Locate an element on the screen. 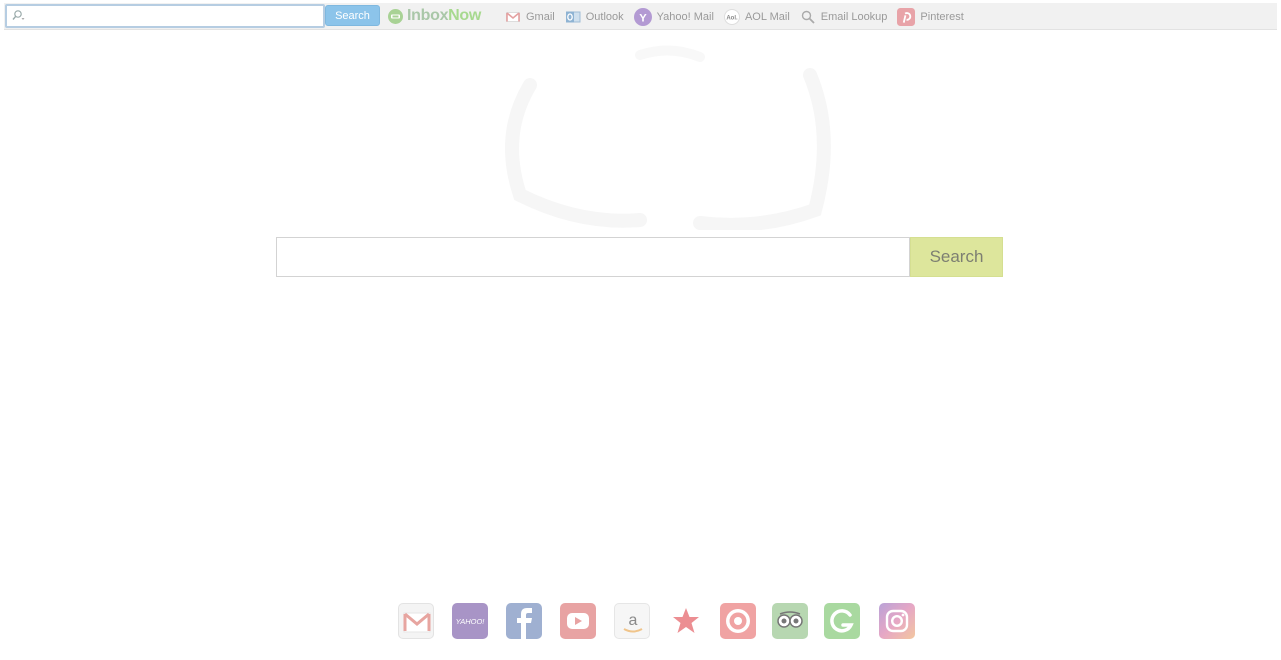  toolbar-link-email-lookup: Email Lookup is located at coordinates (844, 17).